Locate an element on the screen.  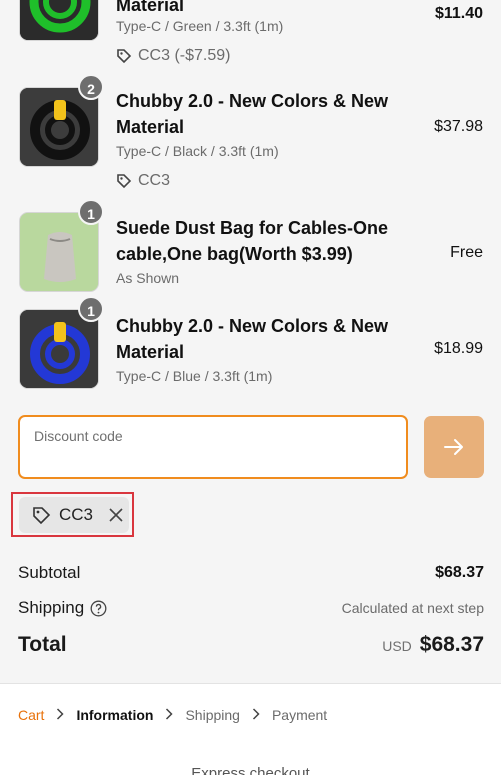
discount-code-placeholder: Discount code is located at coordinates (78, 436).